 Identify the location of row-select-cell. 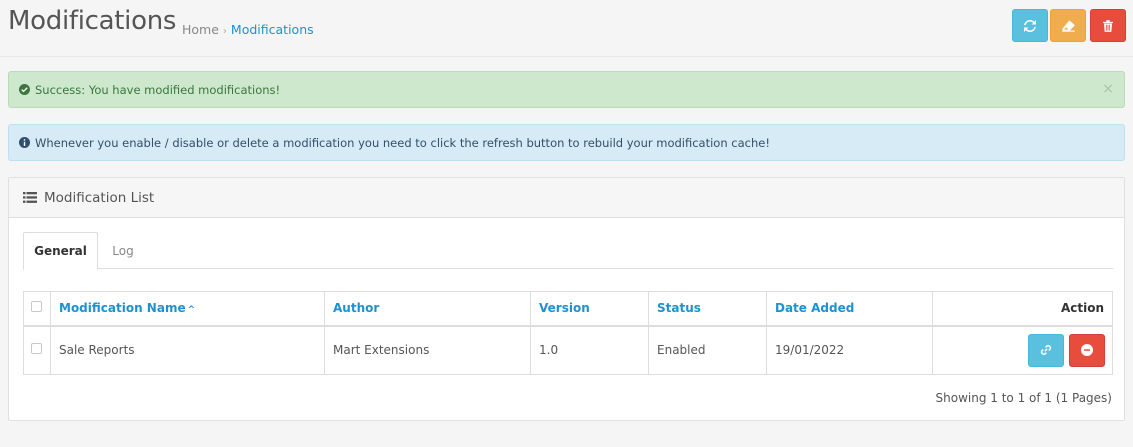
(37, 350).